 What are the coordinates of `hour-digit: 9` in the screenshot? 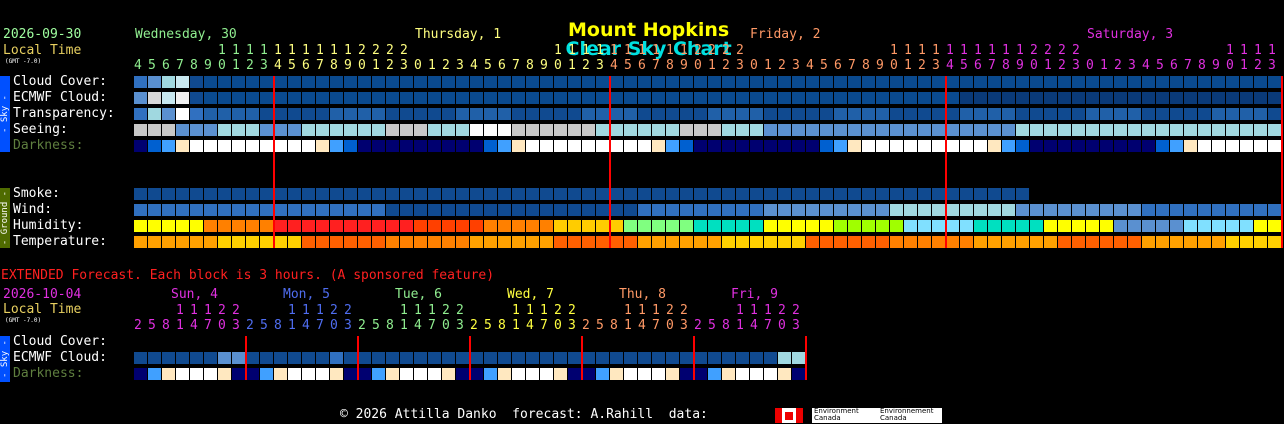 It's located at (1216, 65).